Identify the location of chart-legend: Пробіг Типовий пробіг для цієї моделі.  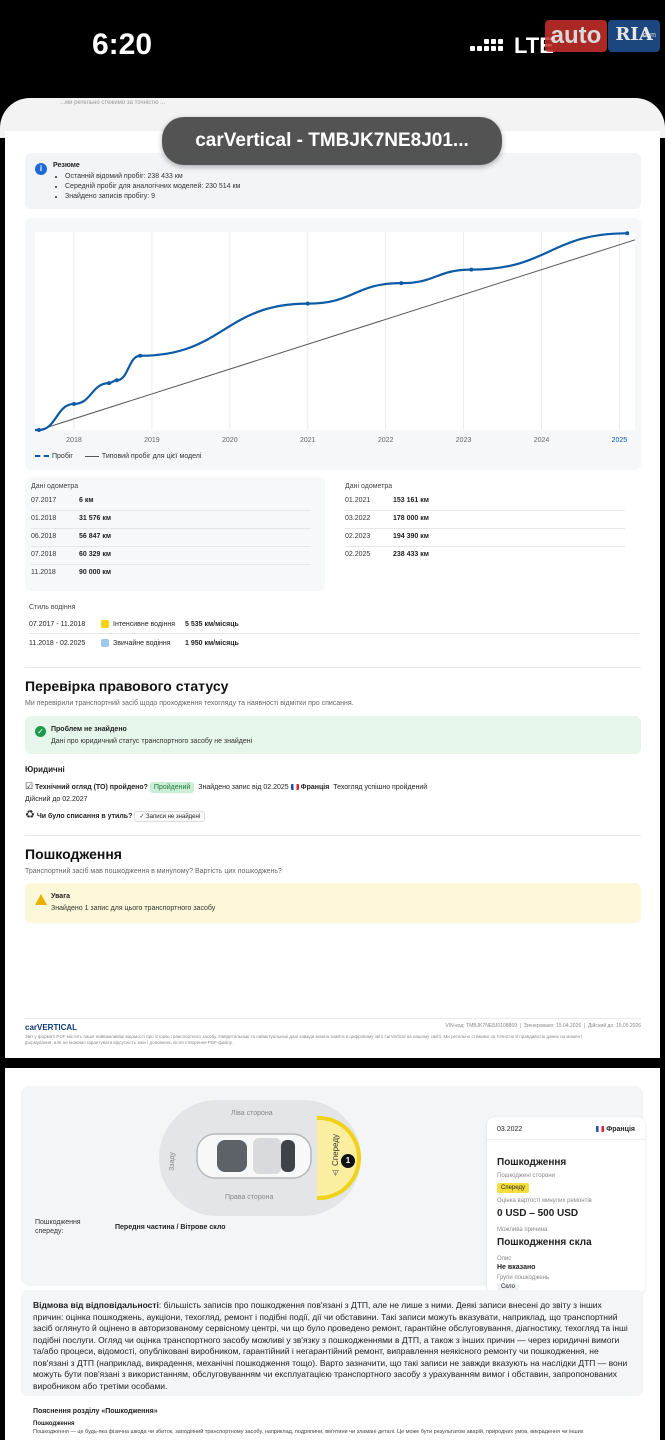
(118, 456).